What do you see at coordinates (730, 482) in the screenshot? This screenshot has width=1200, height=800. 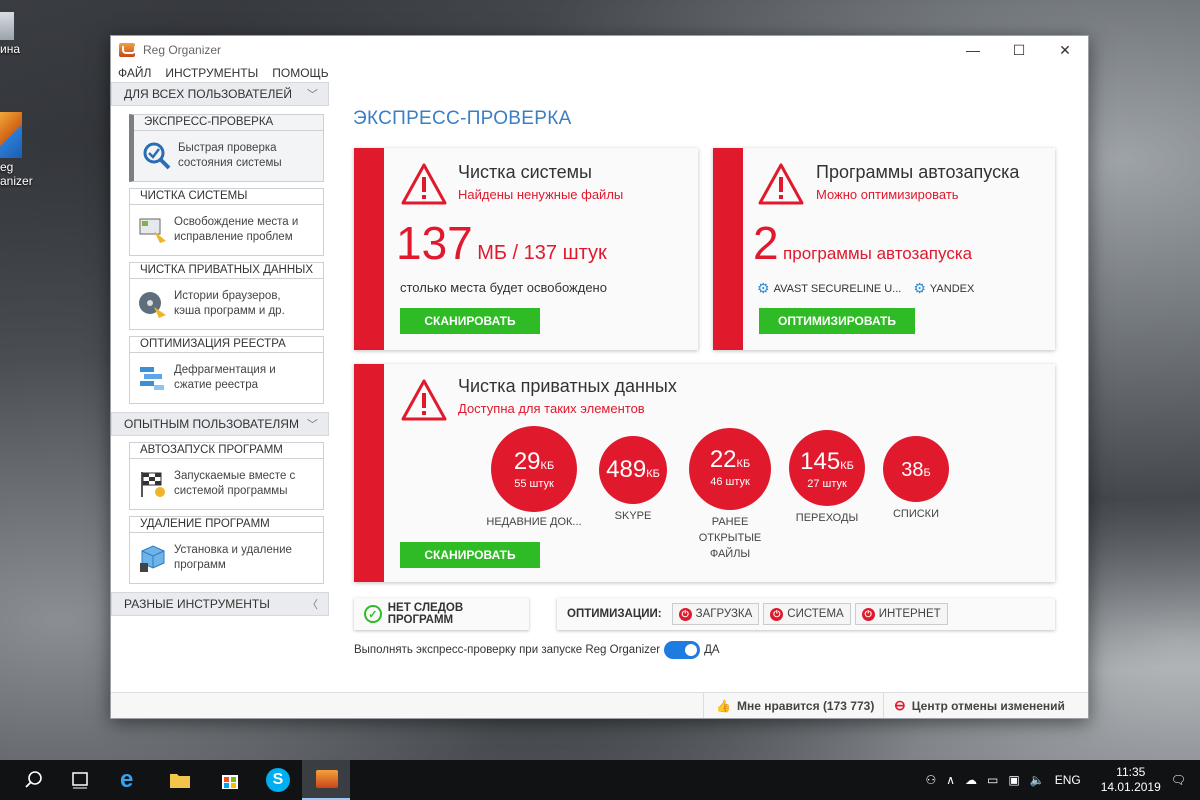 I see `private-item-count: 46 штук` at bounding box center [730, 482].